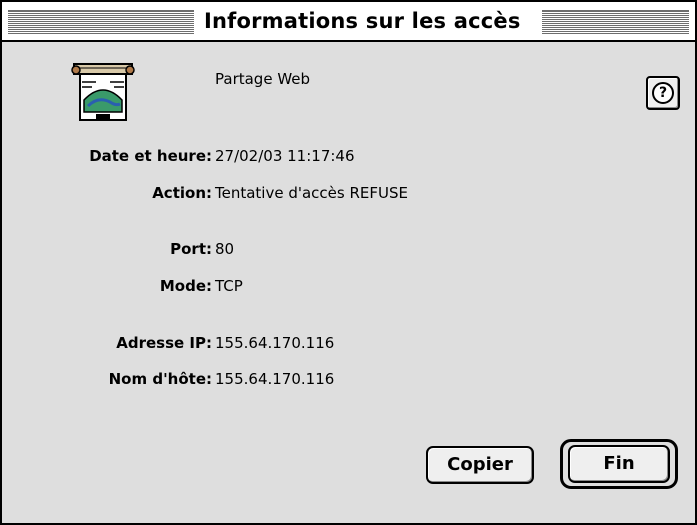 Image resolution: width=697 pixels, height=525 pixels. I want to click on field-label: Nom d'hôte, so click(157, 379).